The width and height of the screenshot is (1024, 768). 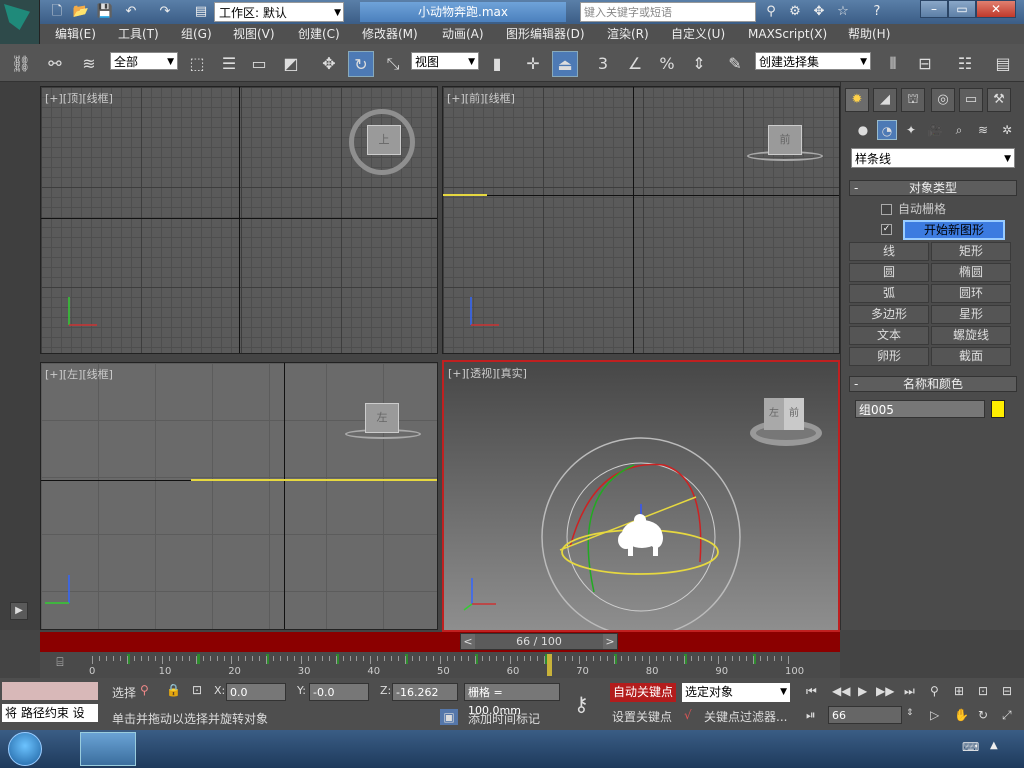 I want to click on z-coordinate-input: -16.262, so click(x=425, y=692).